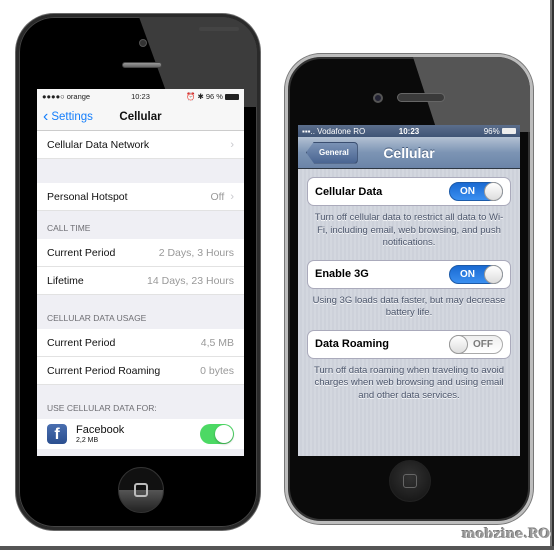  What do you see at coordinates (140, 281) in the screenshot?
I see `list-item: Lifetime 14 Days, 23 Hours` at bounding box center [140, 281].